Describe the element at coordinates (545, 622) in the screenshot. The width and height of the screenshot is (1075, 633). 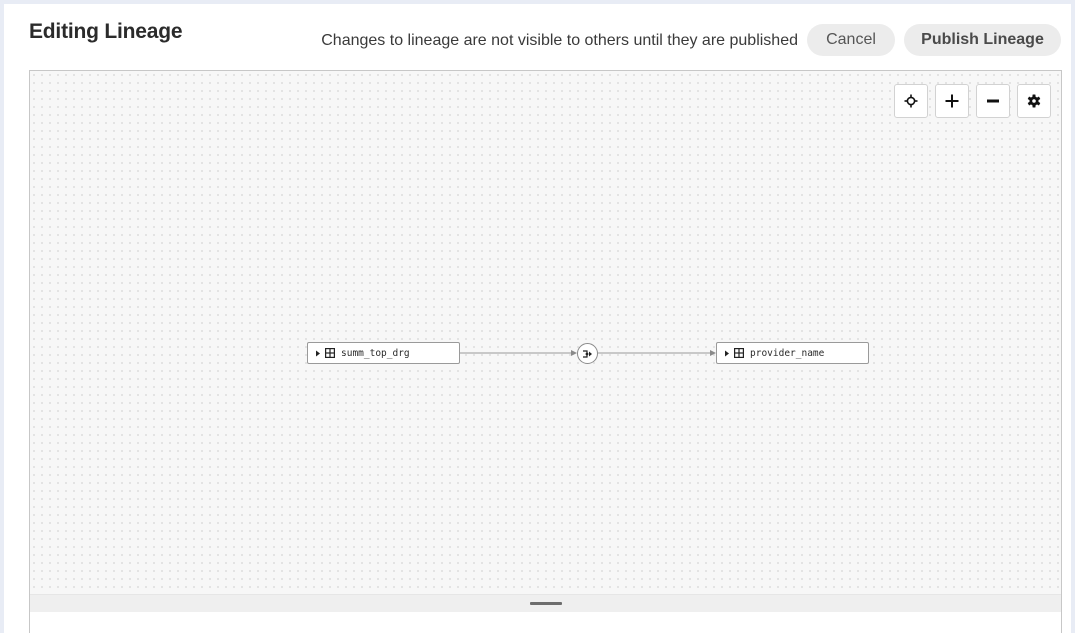
I see `details-pane` at that location.